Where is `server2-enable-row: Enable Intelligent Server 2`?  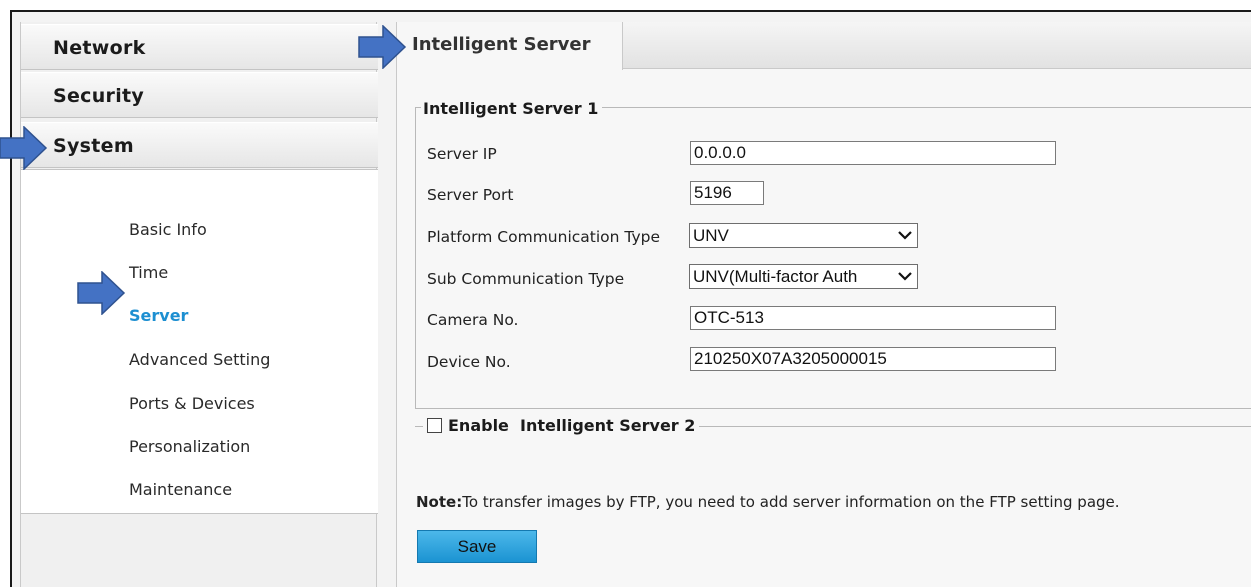 server2-enable-row: Enable Intelligent Server 2 is located at coordinates (561, 425).